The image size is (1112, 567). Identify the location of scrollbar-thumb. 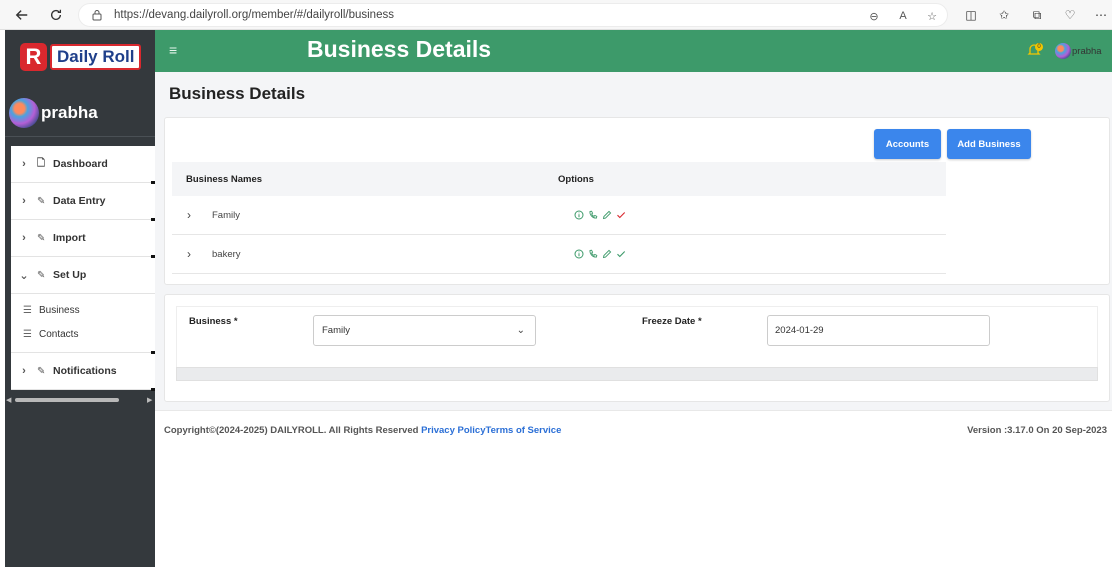
(67, 400).